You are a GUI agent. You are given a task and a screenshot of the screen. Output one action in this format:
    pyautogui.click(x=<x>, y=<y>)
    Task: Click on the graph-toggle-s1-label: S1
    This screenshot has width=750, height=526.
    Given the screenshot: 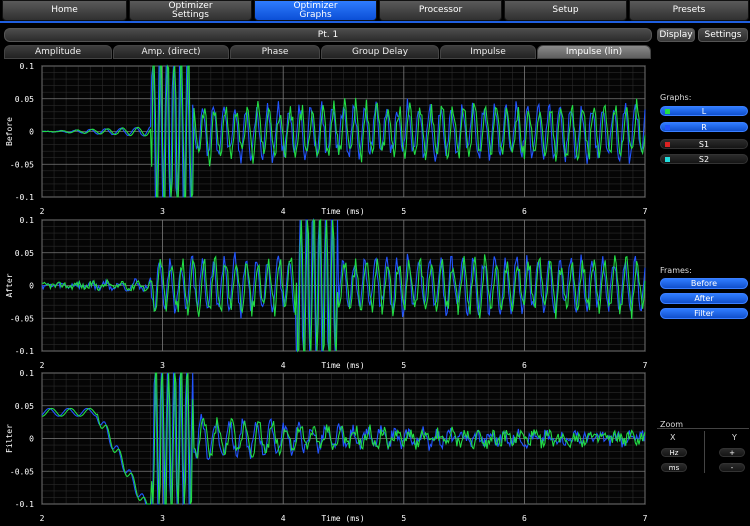 What is the action you would take?
    pyautogui.click(x=704, y=144)
    